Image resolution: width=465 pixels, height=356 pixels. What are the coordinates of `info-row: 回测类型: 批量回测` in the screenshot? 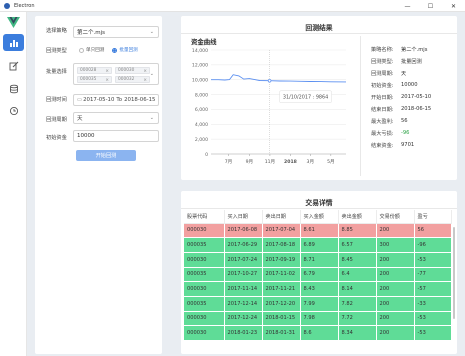 It's located at (396, 62).